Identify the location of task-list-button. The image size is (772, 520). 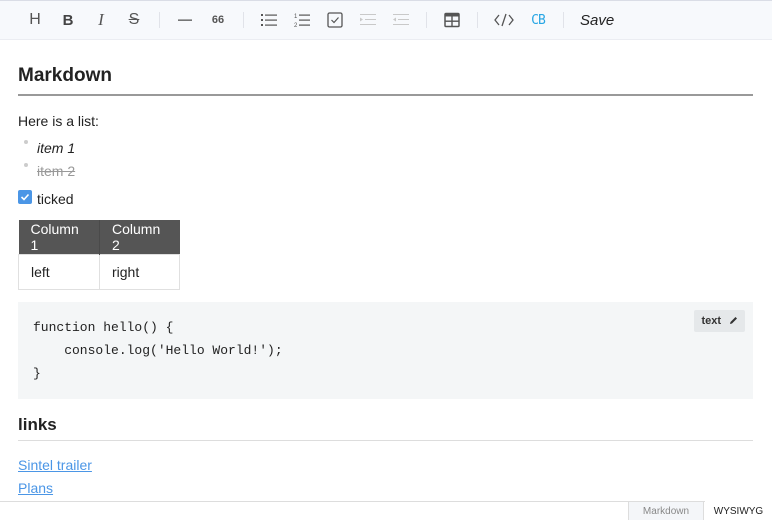
(335, 20).